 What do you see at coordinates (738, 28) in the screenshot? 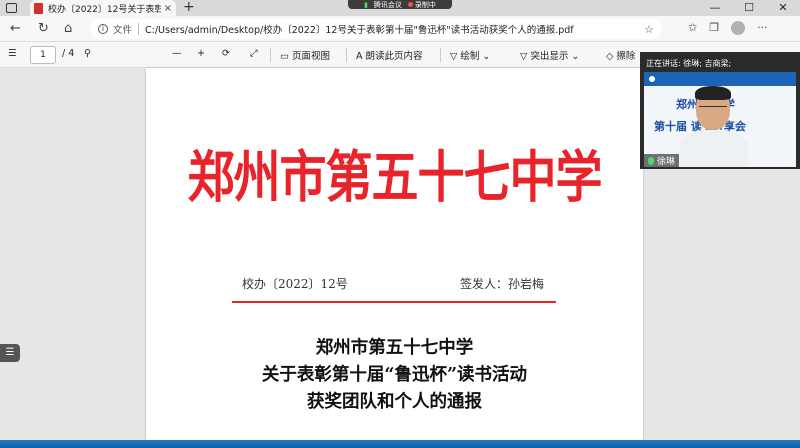
I see `profile-avatar` at bounding box center [738, 28].